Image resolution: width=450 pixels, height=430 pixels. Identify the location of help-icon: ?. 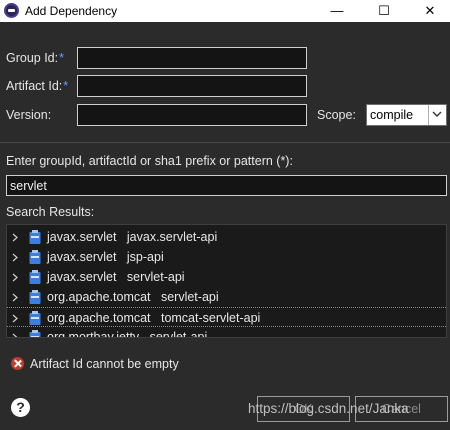
(20, 407).